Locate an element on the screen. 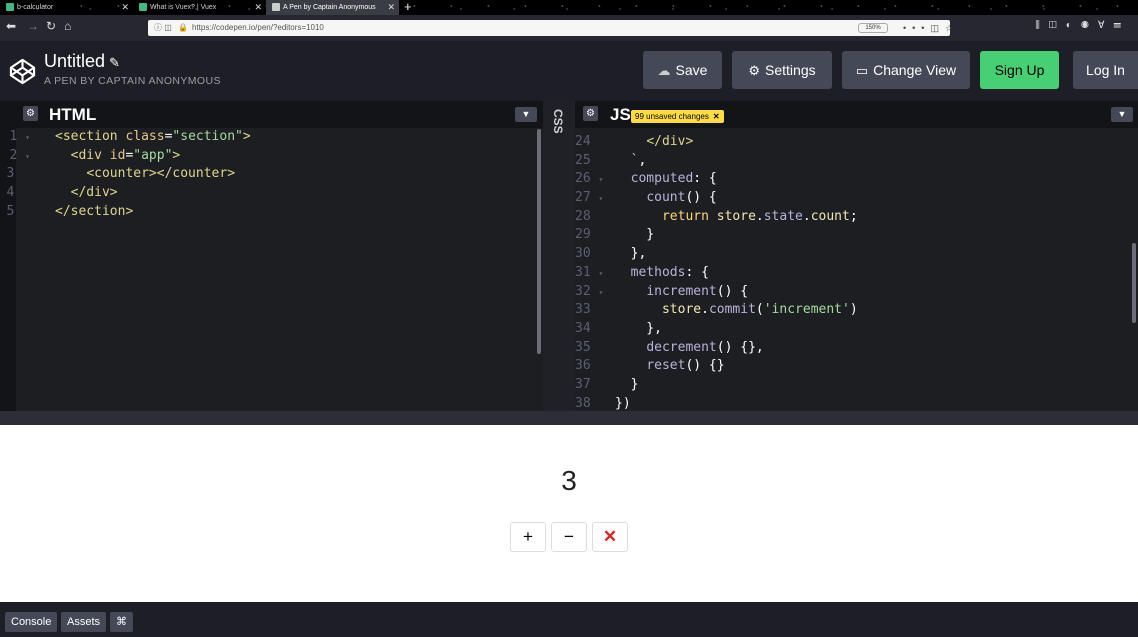 Image resolution: width=1138 pixels, height=637 pixels. counter-value: 3 is located at coordinates (569, 480).